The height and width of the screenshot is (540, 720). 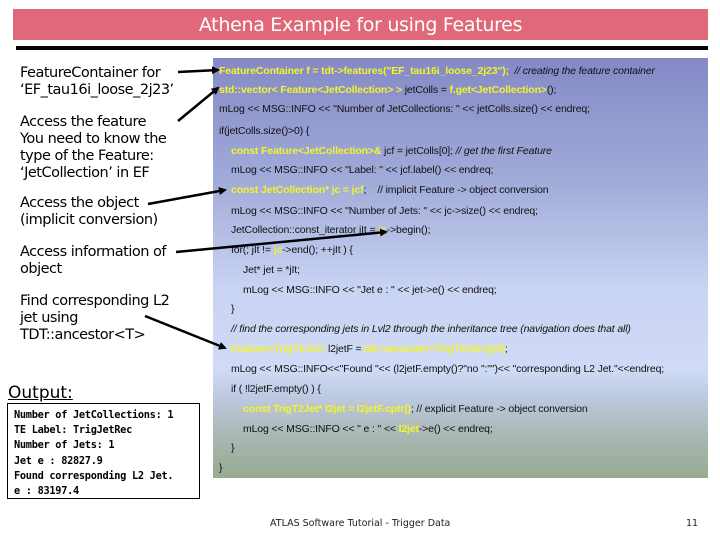 What do you see at coordinates (94, 475) in the screenshot?
I see `output-line: Found corresponding L2 Jet.` at bounding box center [94, 475].